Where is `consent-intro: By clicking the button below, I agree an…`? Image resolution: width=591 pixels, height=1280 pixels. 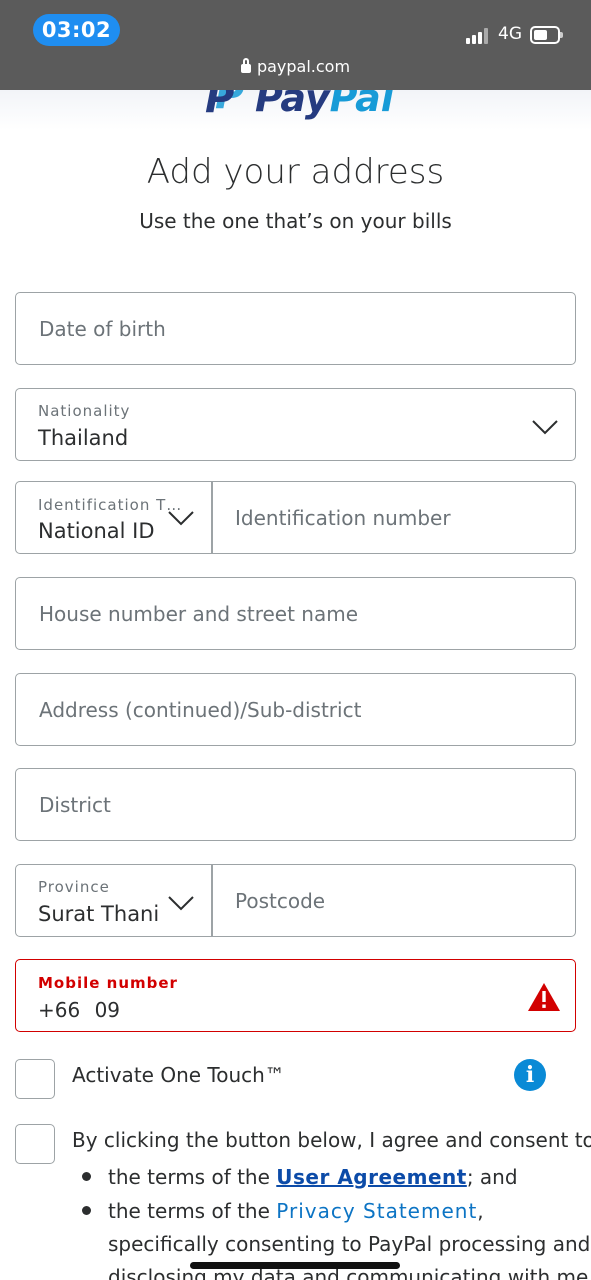
consent-intro: By clicking the button below, I agree an… is located at coordinates (331, 1140).